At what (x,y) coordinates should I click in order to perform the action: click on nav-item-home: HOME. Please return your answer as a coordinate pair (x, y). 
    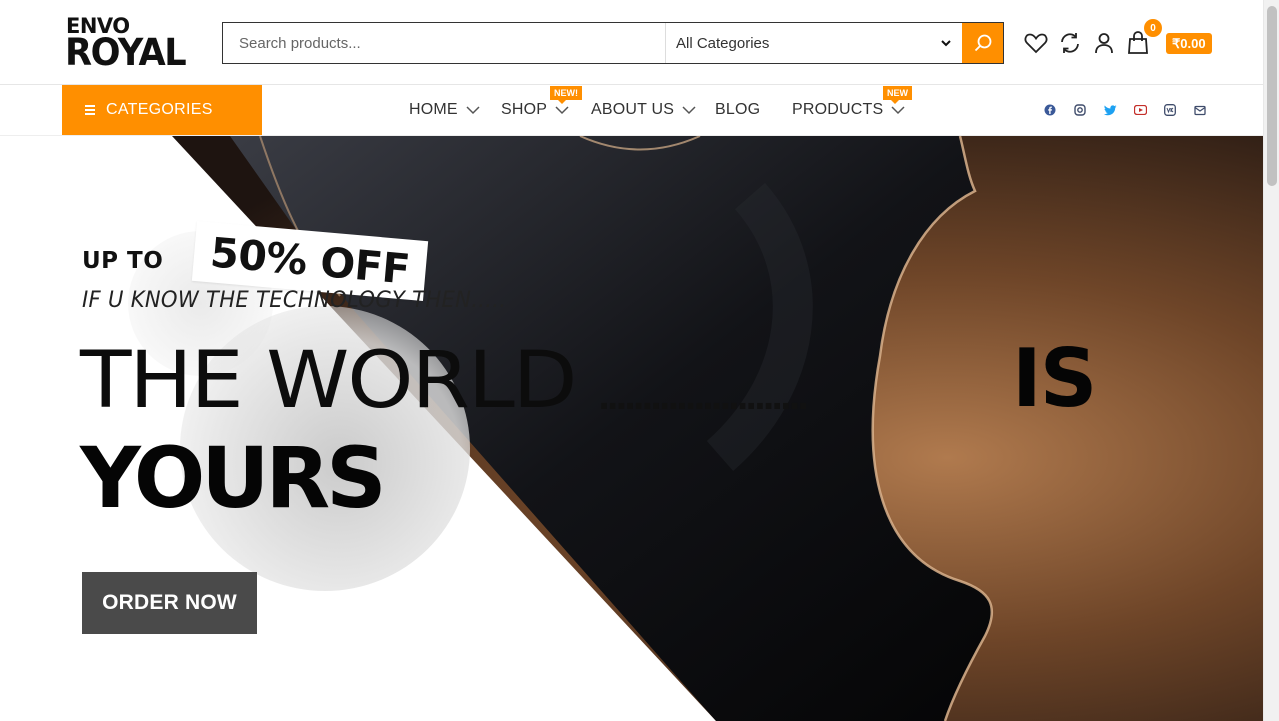
    Looking at the image, I should click on (444, 110).